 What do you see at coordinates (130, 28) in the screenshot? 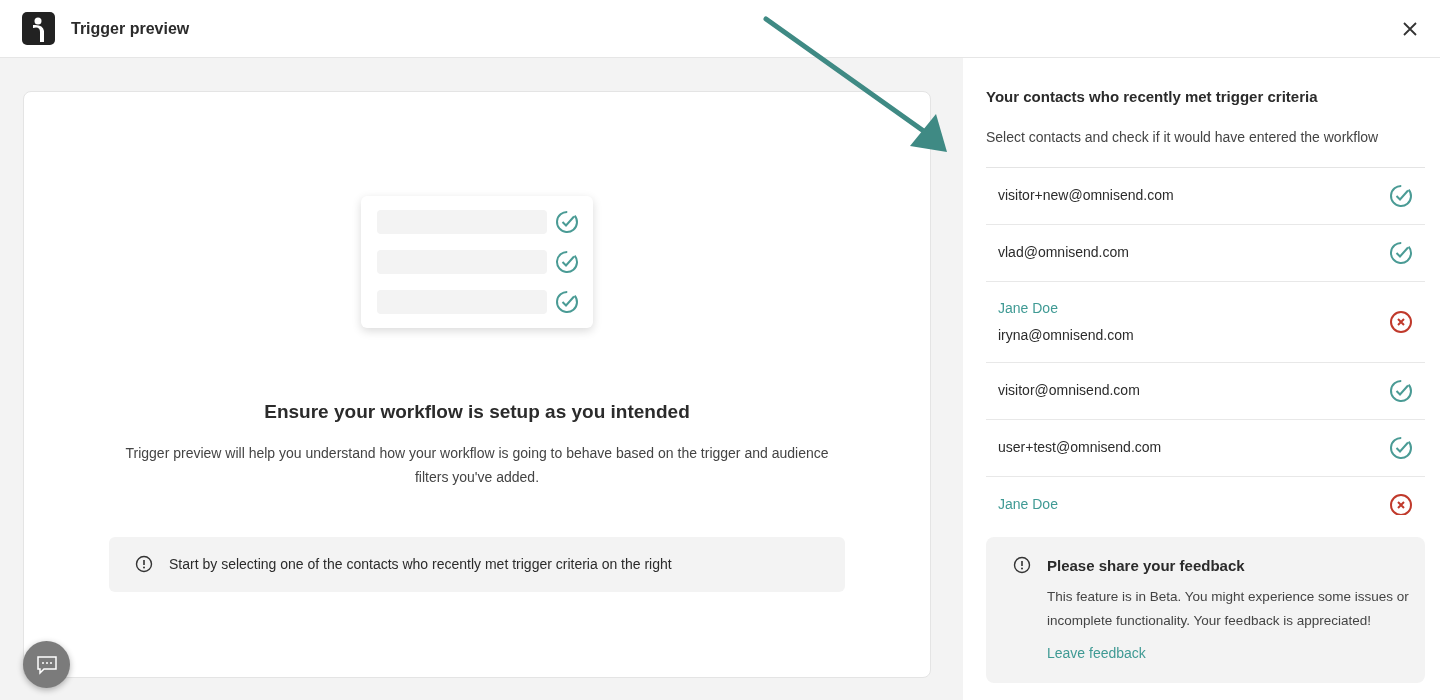
I see `window-title: Trigger preview` at bounding box center [130, 28].